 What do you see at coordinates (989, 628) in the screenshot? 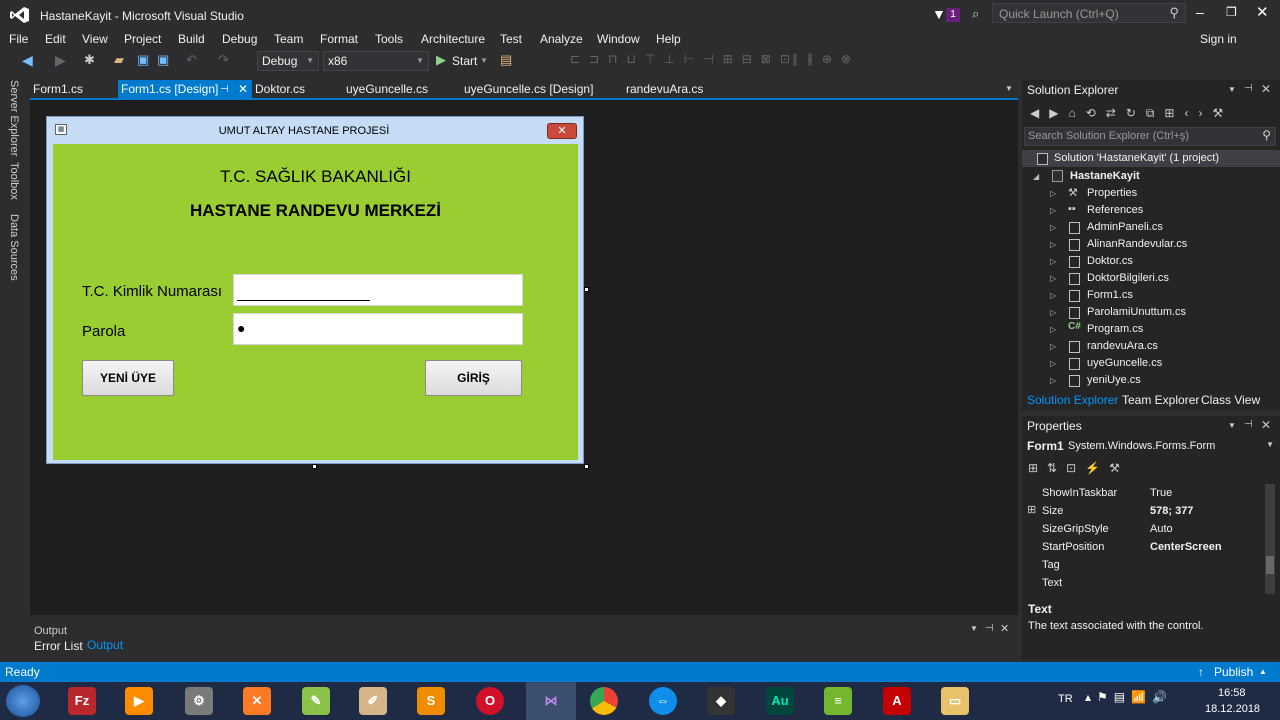
I see `output-pin-icon: ⊣` at bounding box center [989, 628].